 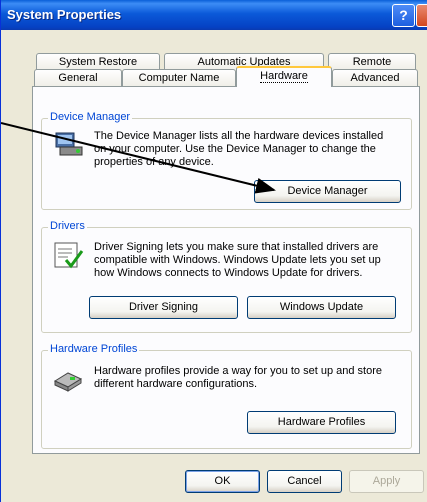 I want to click on drivers-group-label: Drivers, so click(x=67, y=226).